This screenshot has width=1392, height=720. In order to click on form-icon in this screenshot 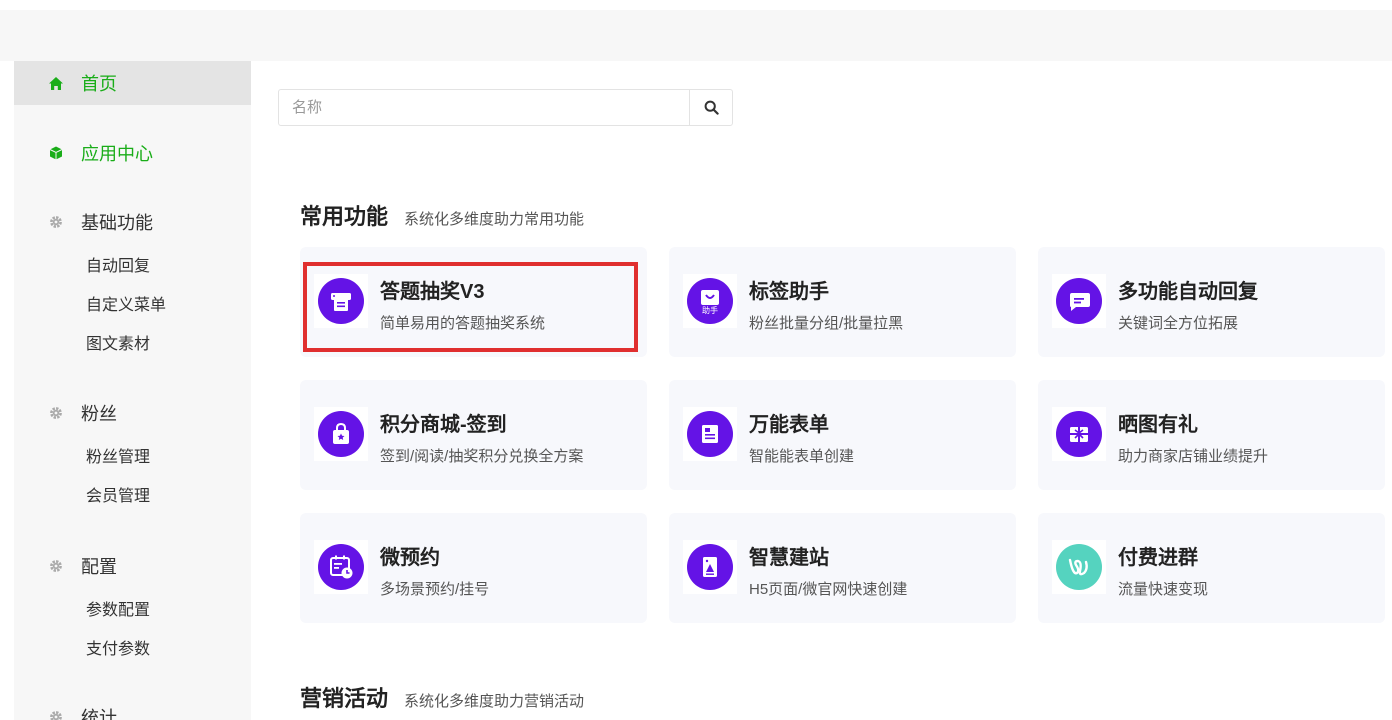, I will do `click(710, 434)`.